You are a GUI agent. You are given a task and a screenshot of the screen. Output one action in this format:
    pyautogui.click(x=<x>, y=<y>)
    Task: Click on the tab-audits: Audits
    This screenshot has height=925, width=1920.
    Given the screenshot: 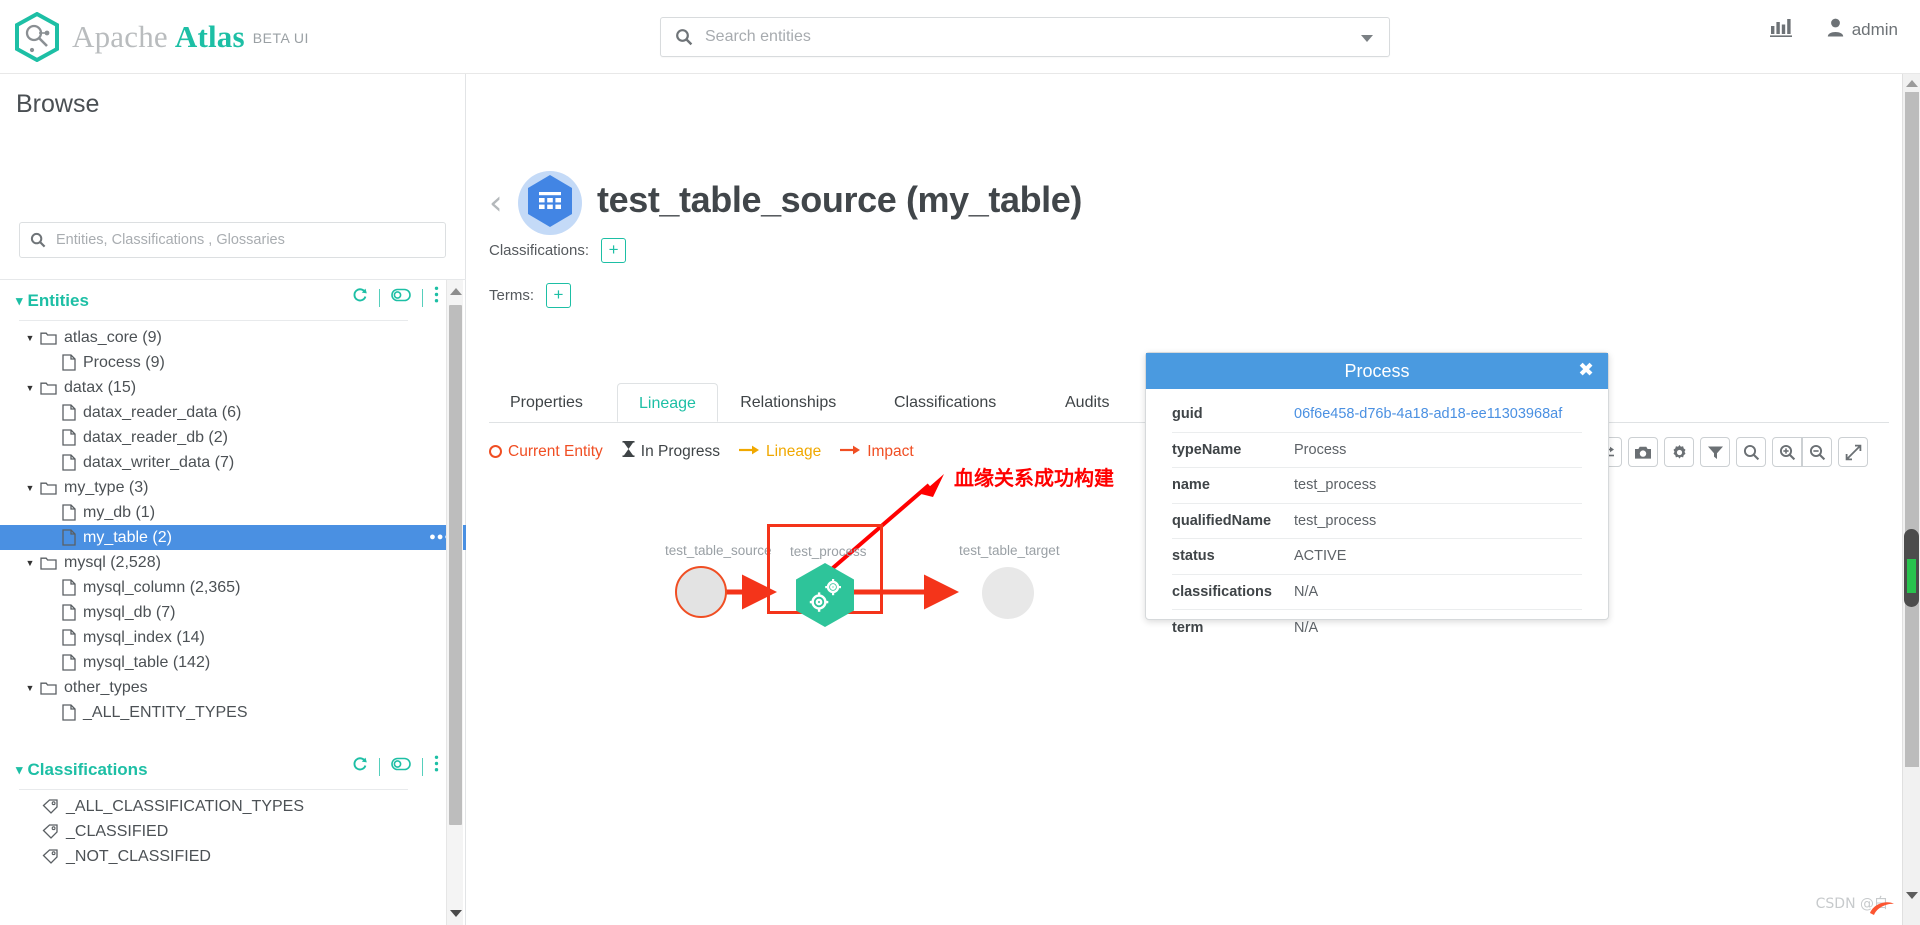 What is the action you would take?
    pyautogui.click(x=1087, y=402)
    